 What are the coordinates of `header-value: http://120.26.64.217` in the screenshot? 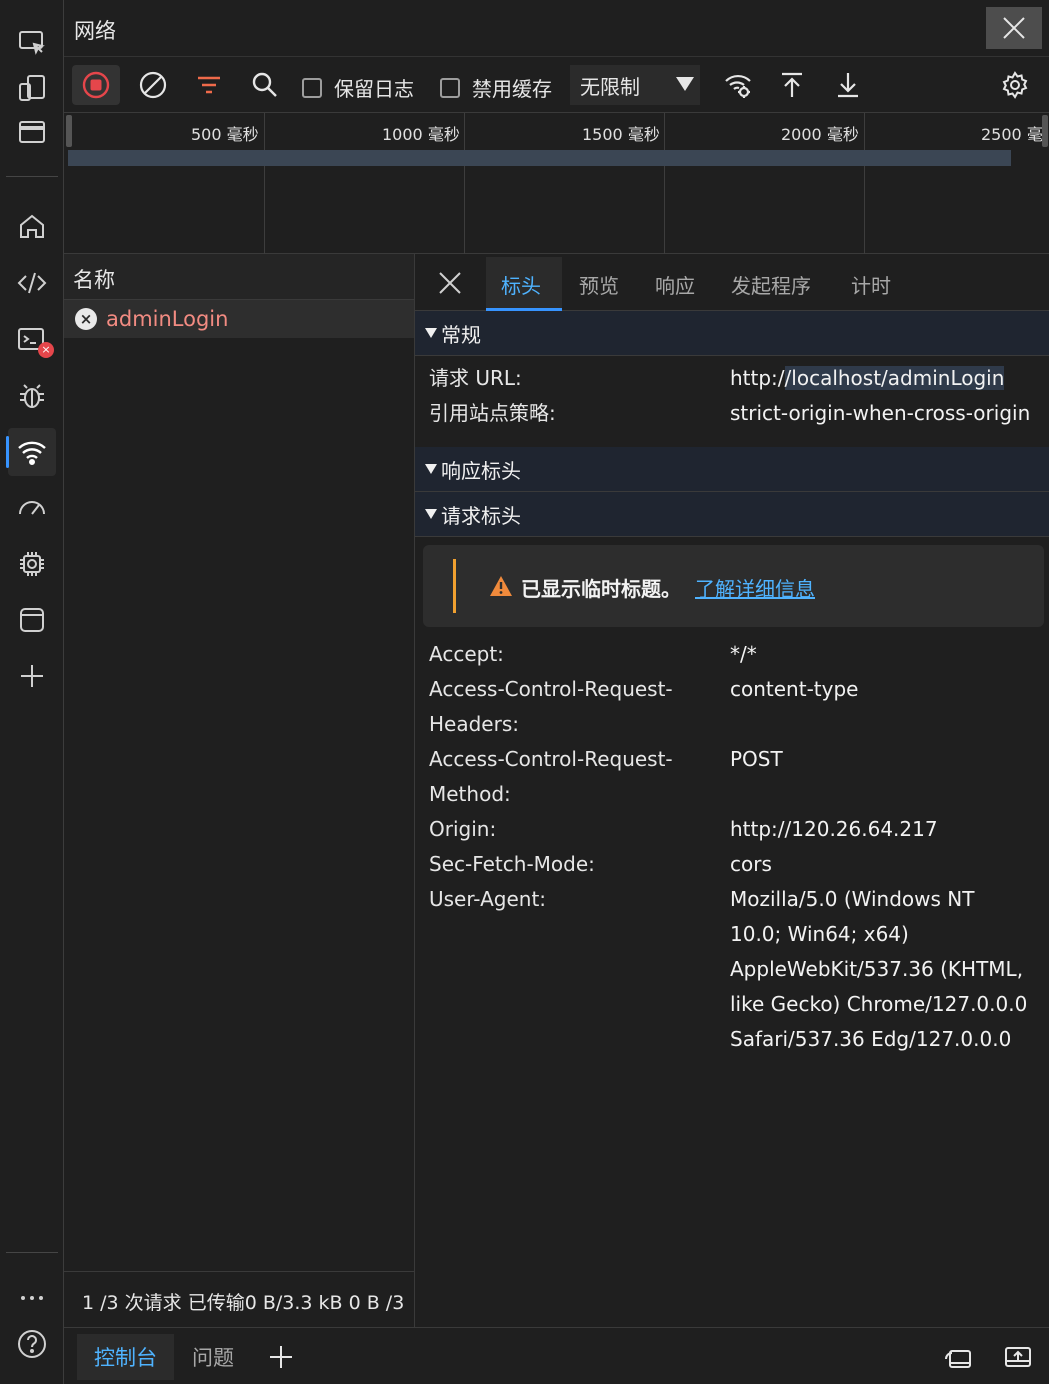 It's located at (880, 829).